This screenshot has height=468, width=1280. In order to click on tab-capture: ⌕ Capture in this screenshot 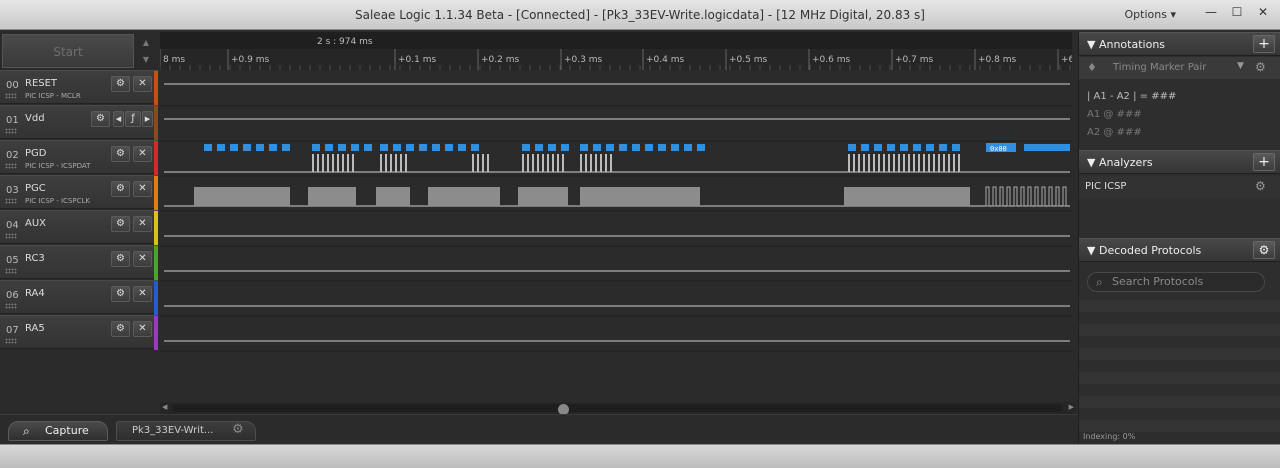, I will do `click(58, 431)`.